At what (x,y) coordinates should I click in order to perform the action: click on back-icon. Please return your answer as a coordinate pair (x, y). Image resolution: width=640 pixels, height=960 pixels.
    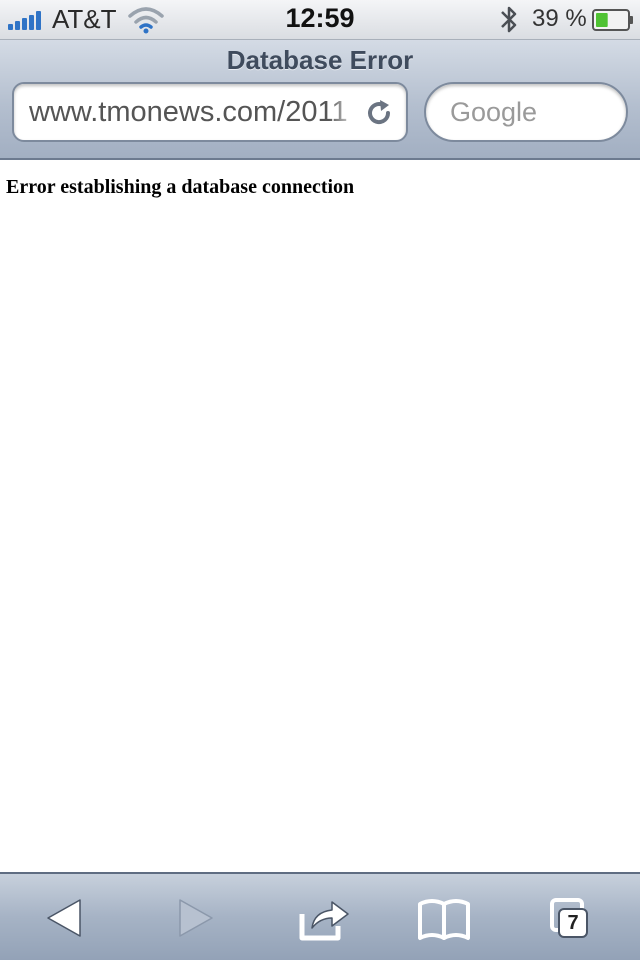
    Looking at the image, I should click on (64, 918).